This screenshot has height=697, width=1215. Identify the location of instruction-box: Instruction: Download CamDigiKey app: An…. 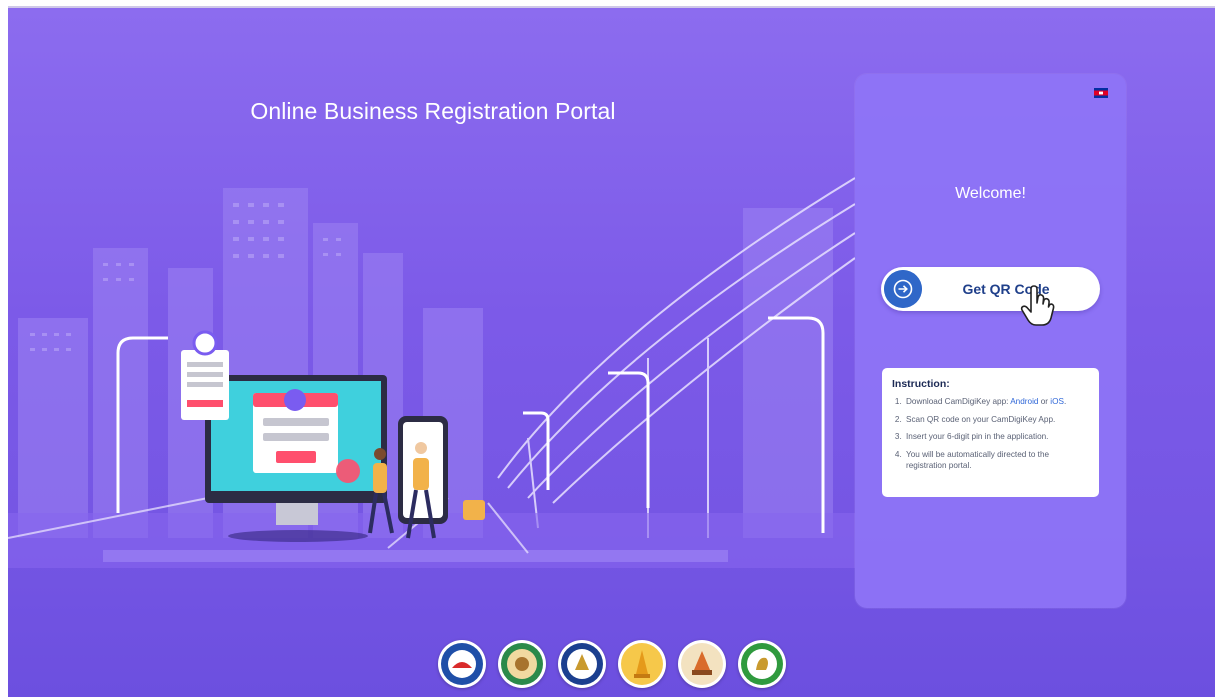
(990, 432).